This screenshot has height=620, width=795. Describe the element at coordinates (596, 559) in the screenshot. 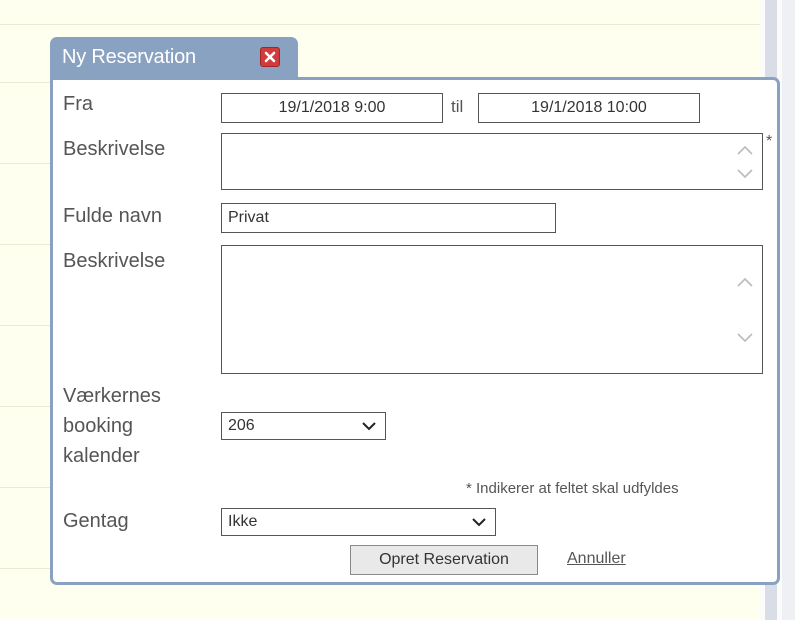

I see `cancel-link: Annuller` at that location.